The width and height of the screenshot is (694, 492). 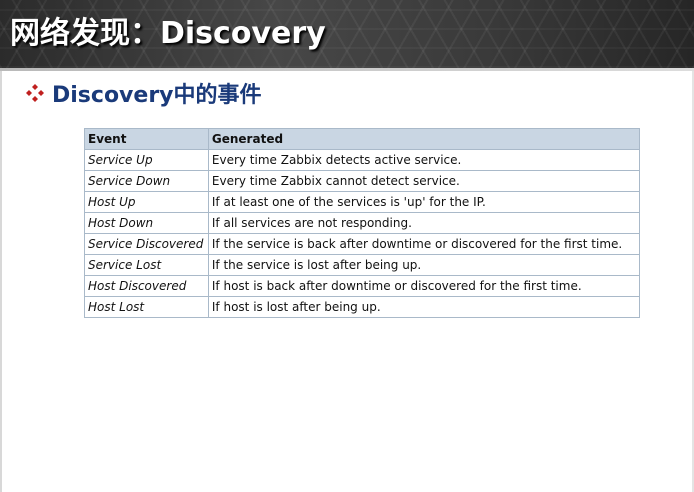 I want to click on event-cell: Host Up, so click(x=146, y=202).